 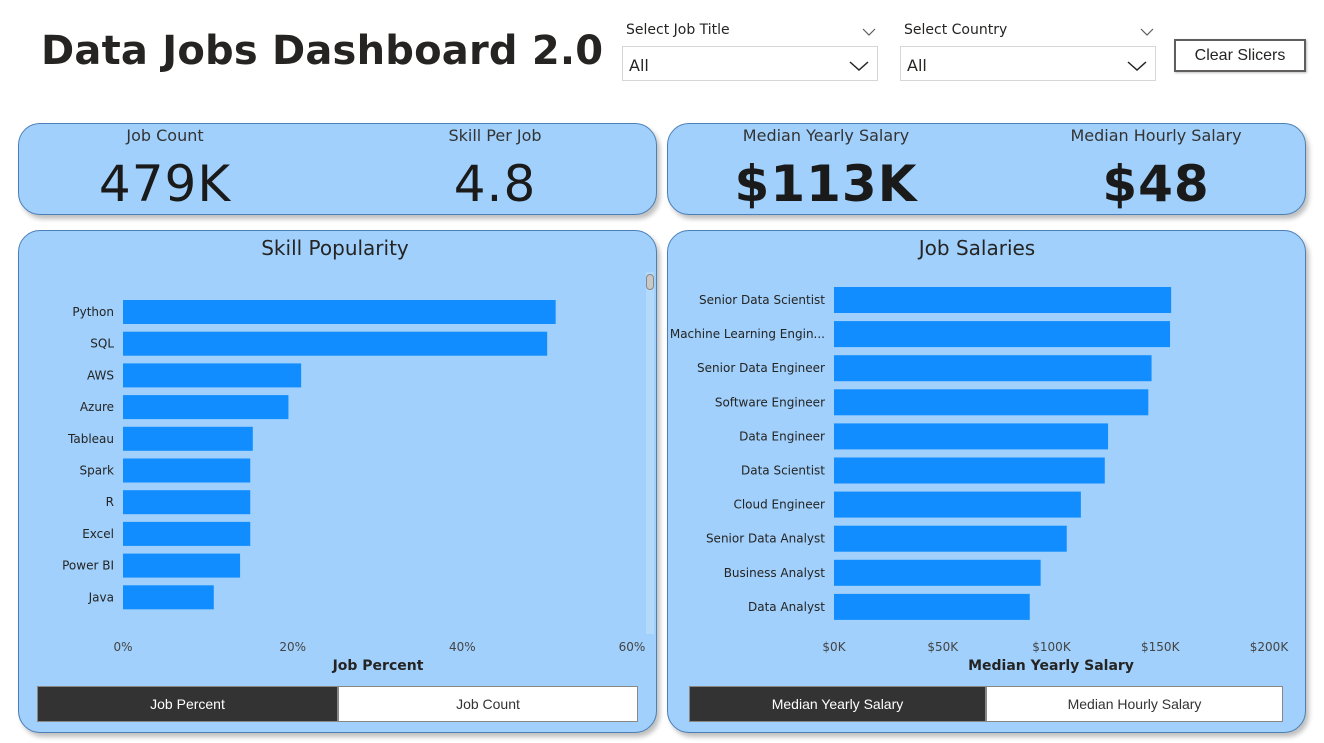 I want to click on median-yearly-salary-value: $113K, so click(x=826, y=184).